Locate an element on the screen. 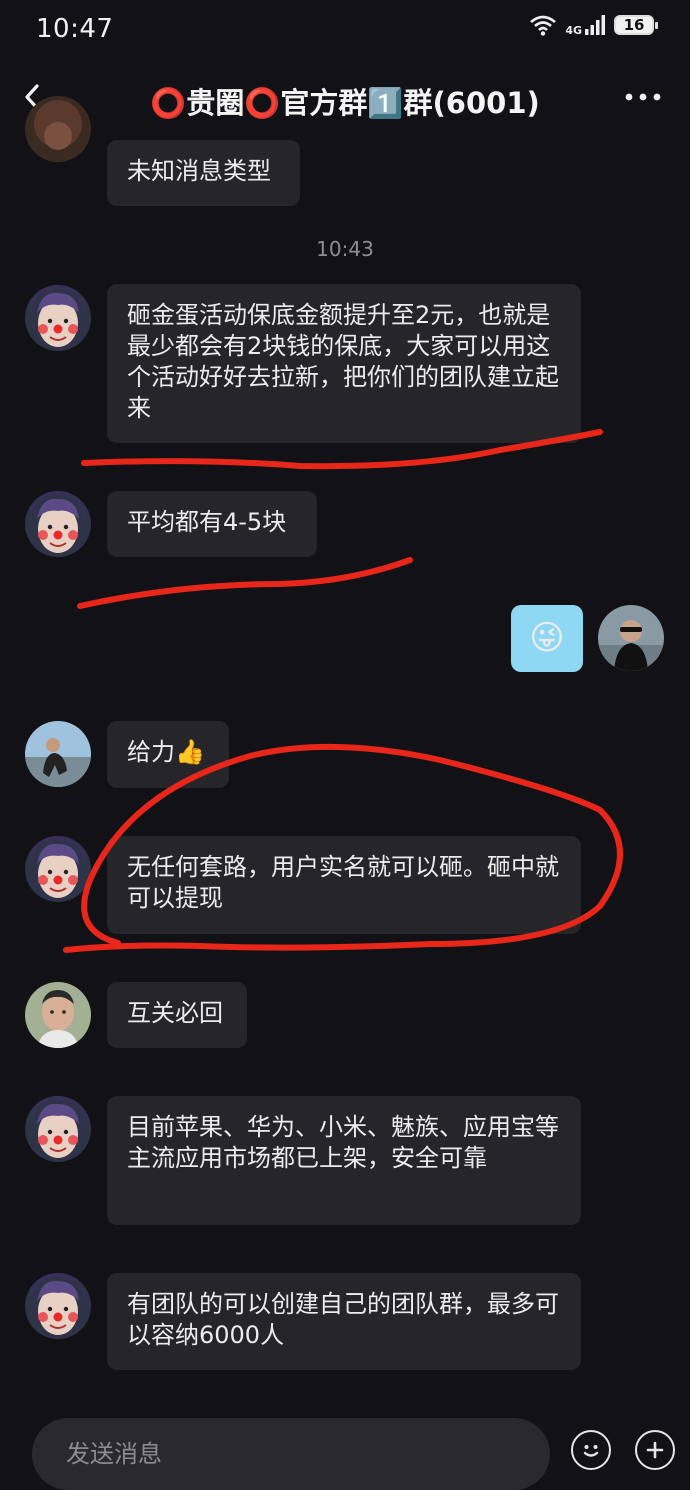 The width and height of the screenshot is (690, 1490). message-bubble: 目前苹果、华为、小米、魅族、应用宝等主流应用市场都已上架，安全可靠 is located at coordinates (344, 1160).